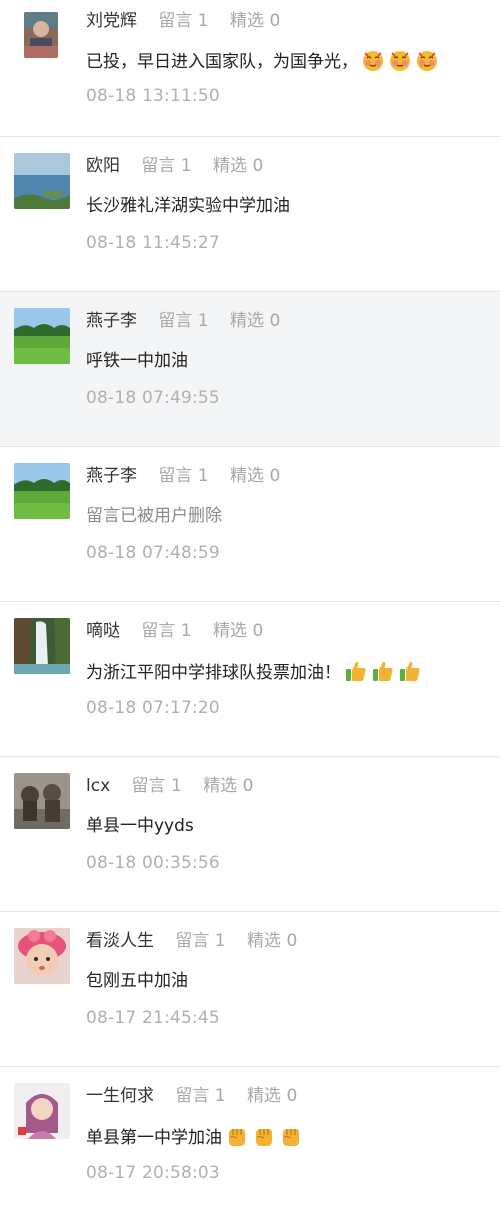 The height and width of the screenshot is (1222, 500). I want to click on comment-timestamp: 08-18 11:45:27, so click(153, 243).